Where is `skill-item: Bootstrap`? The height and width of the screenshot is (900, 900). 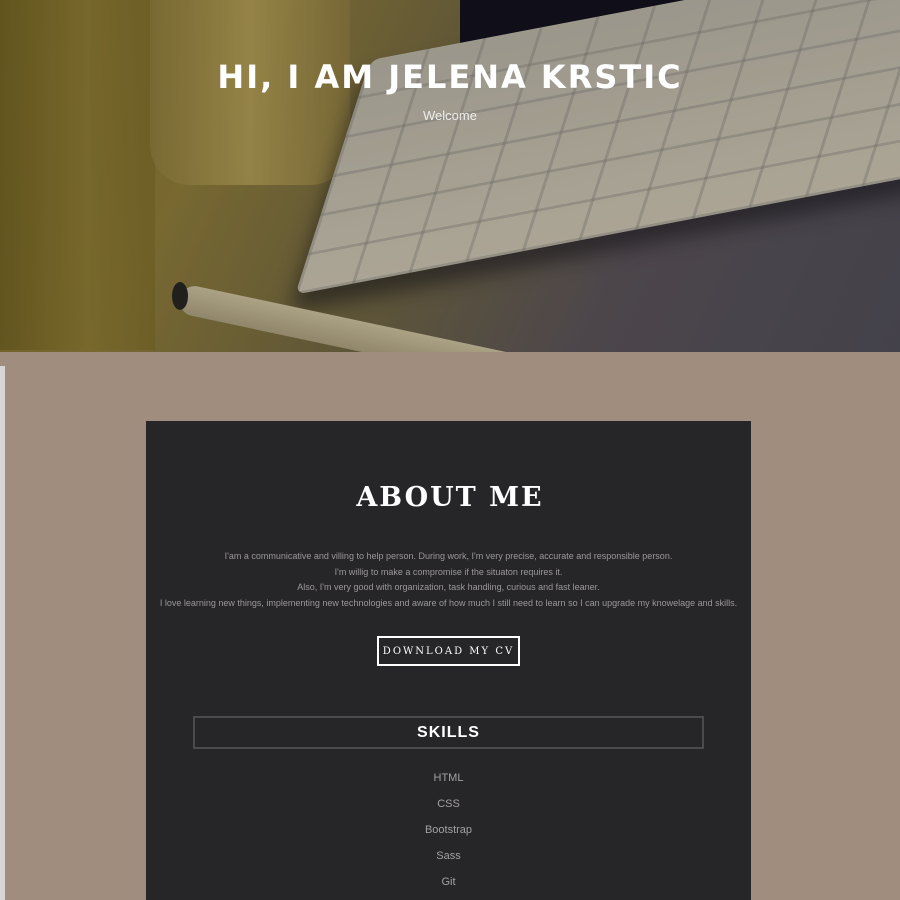 skill-item: Bootstrap is located at coordinates (448, 830).